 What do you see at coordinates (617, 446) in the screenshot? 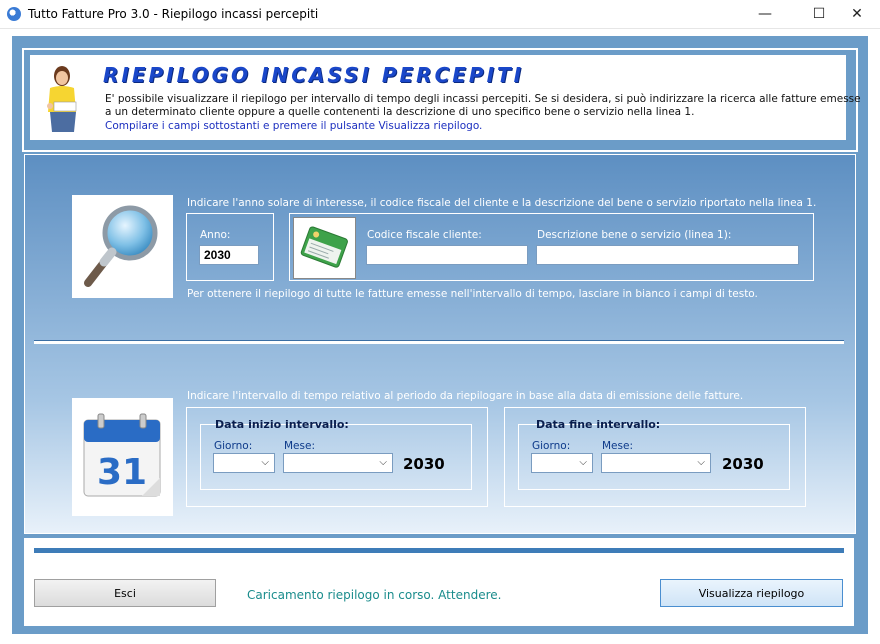
I see `end-mese-label: Mese:` at bounding box center [617, 446].